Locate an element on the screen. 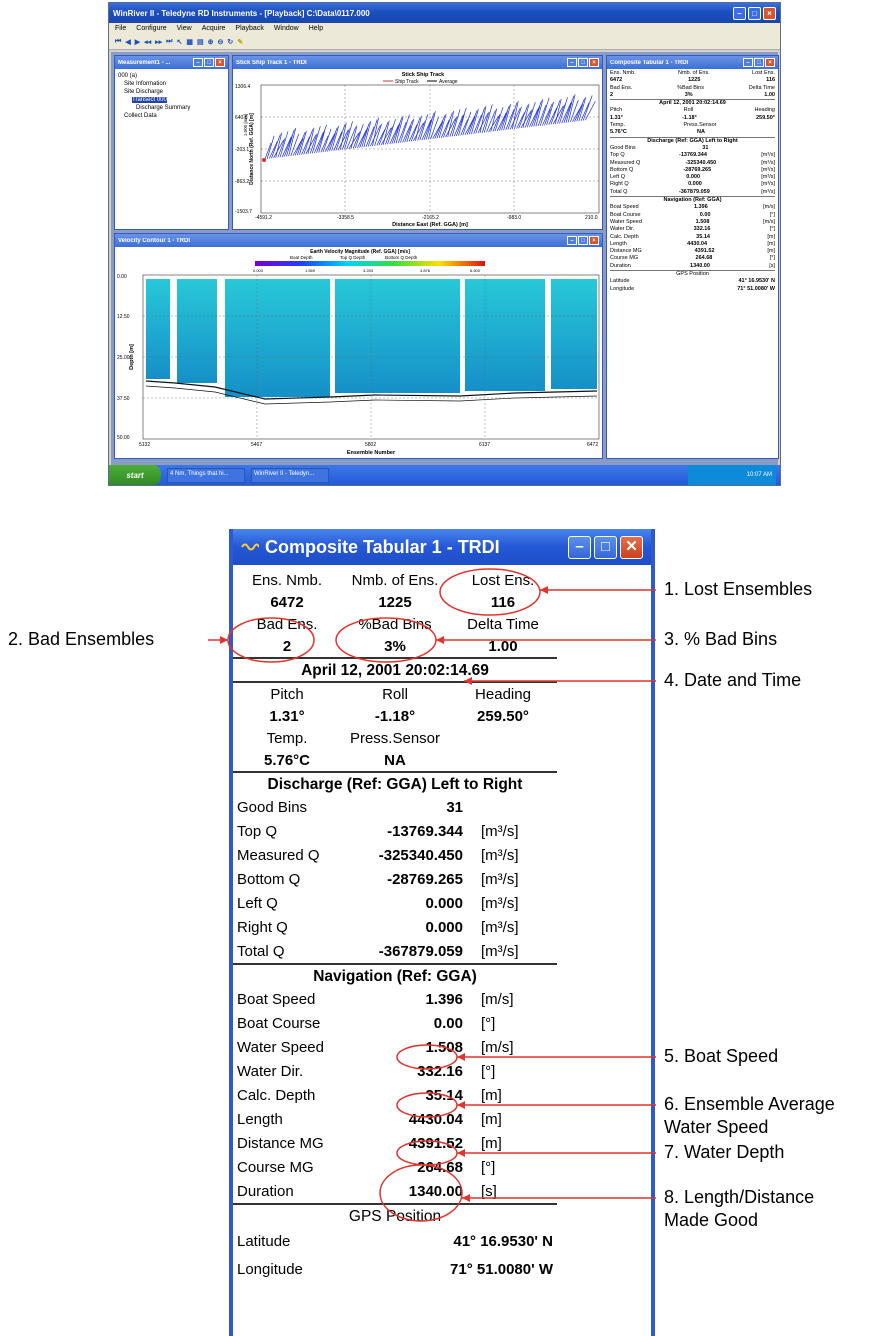 Image resolution: width=887 pixels, height=1336 pixels. row-label: Bottom Q is located at coordinates (269, 879).